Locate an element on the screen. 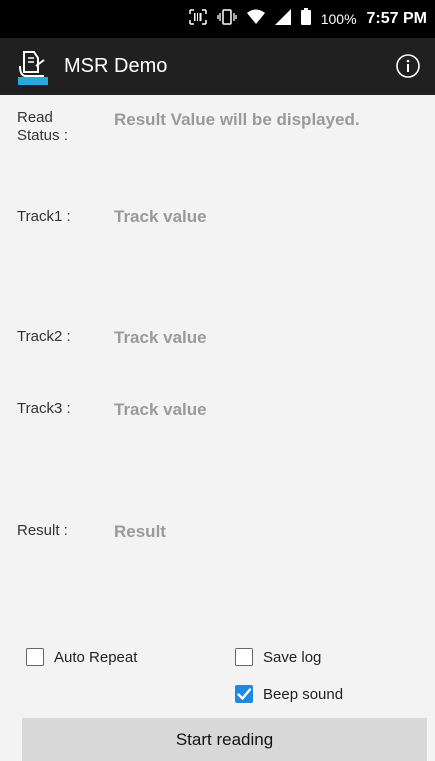  barcode-scan-icon is located at coordinates (197, 19).